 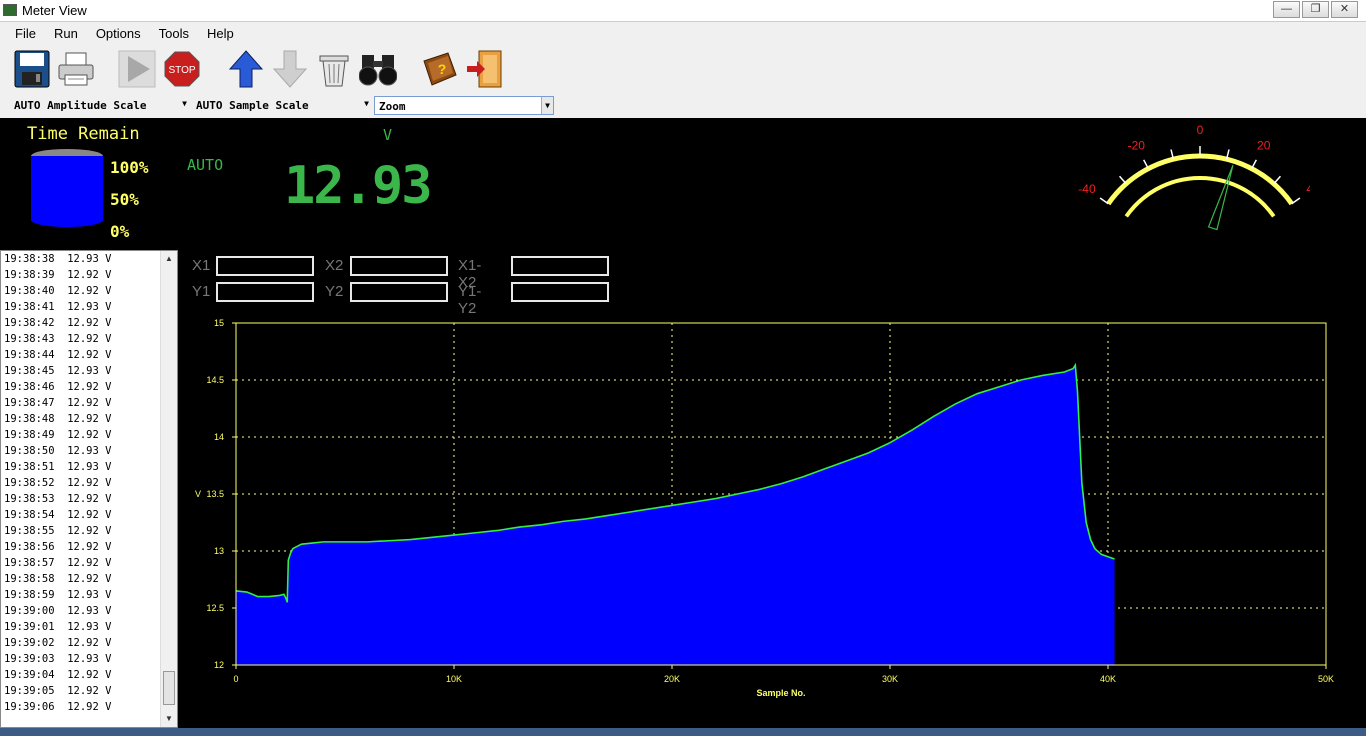 I want to click on log-row: 19:38:39 12.92 V, so click(x=89, y=275).